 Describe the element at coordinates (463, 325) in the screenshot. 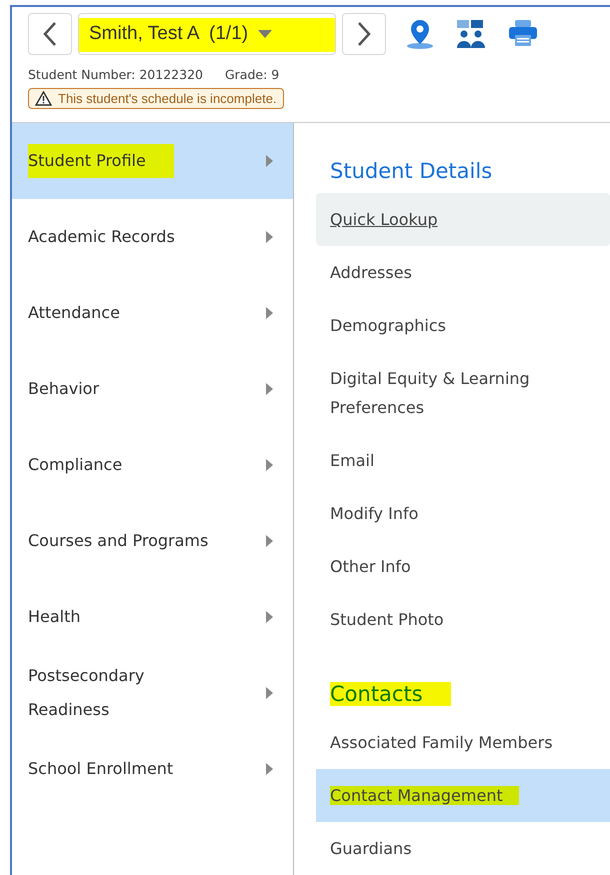

I see `menu-link: Demographics` at that location.